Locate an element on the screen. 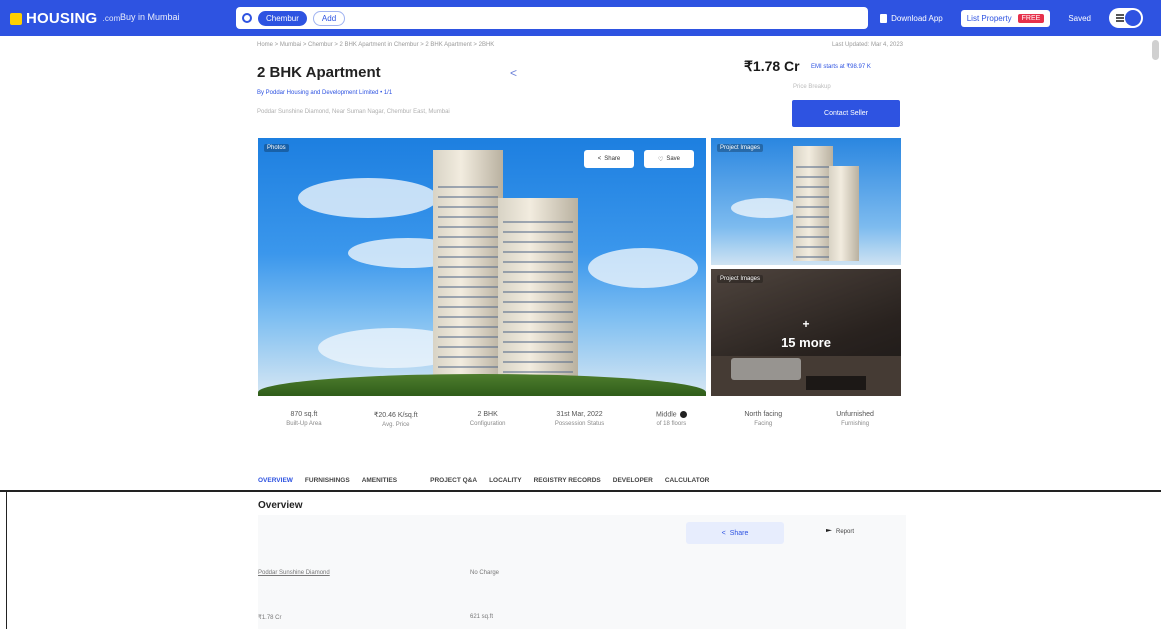 This screenshot has height=629, width=1161. project-name-link: Poddar Sunshine Diamond is located at coordinates (294, 573).